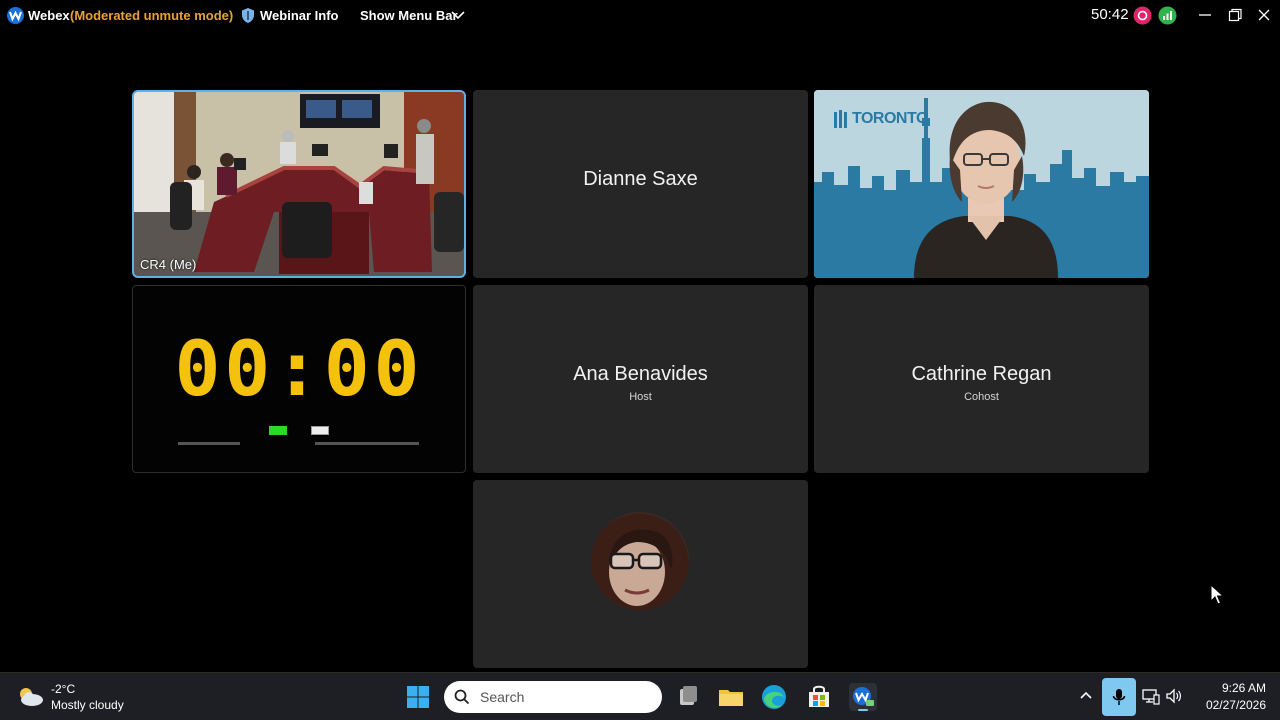 This screenshot has height=720, width=1280. Describe the element at coordinates (640, 397) in the screenshot. I see `participant-role: Host` at that location.